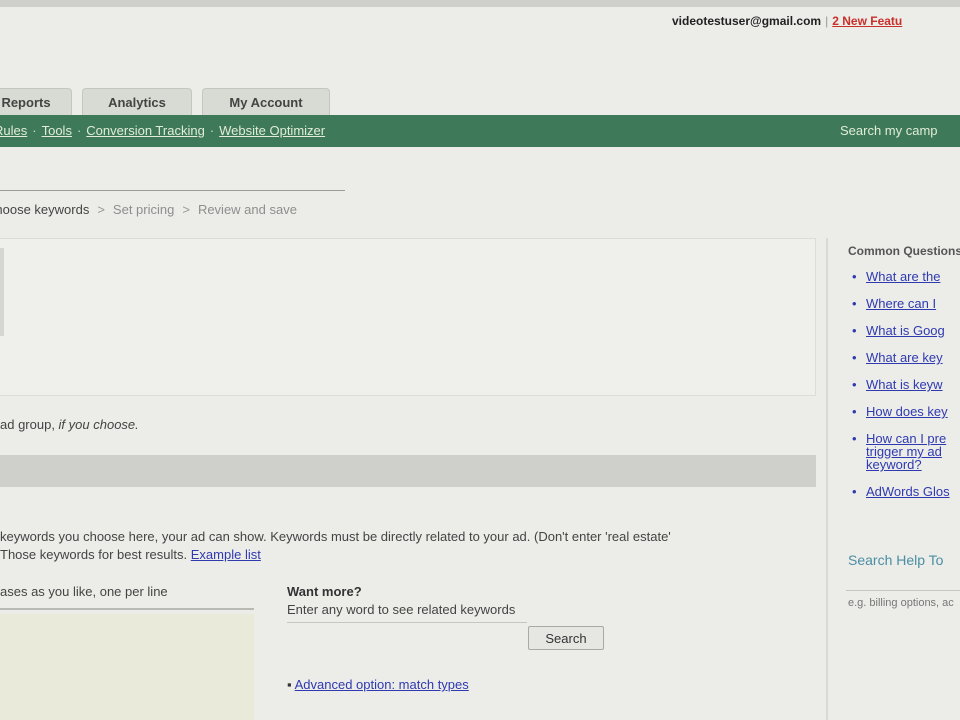  I want to click on sidebar-divider, so click(827, 479).